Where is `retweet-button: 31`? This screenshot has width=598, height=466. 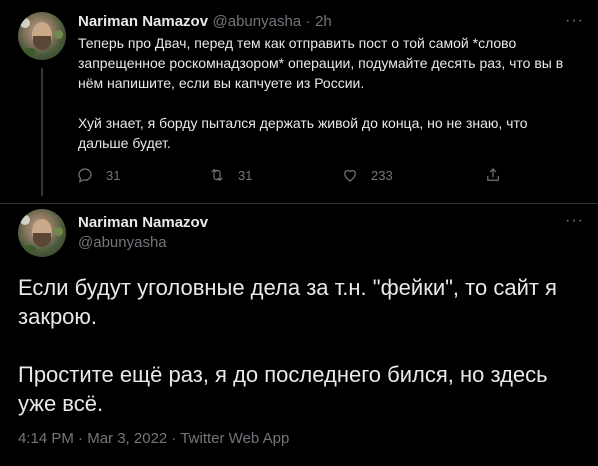 retweet-button: 31 is located at coordinates (230, 175).